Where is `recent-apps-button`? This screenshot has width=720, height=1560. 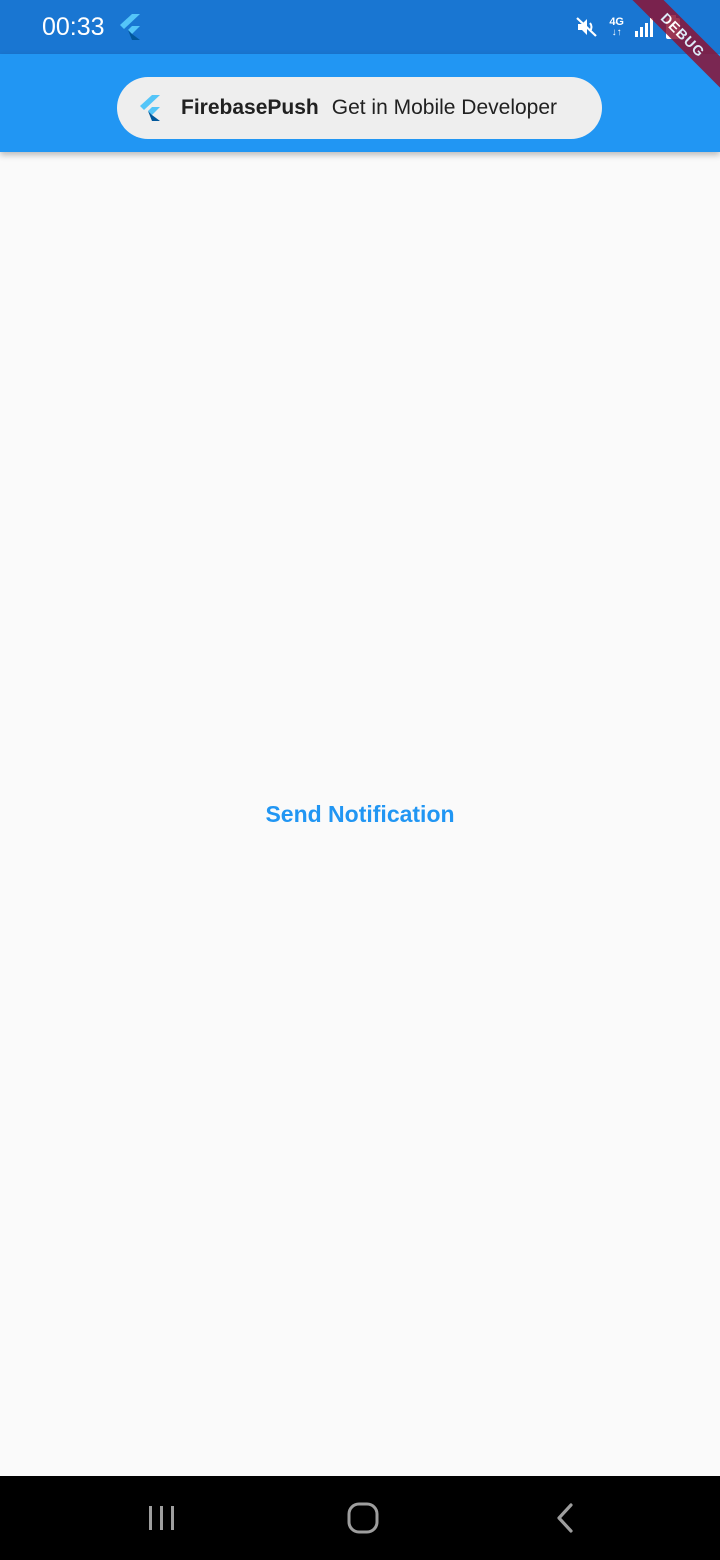 recent-apps-button is located at coordinates (162, 1518).